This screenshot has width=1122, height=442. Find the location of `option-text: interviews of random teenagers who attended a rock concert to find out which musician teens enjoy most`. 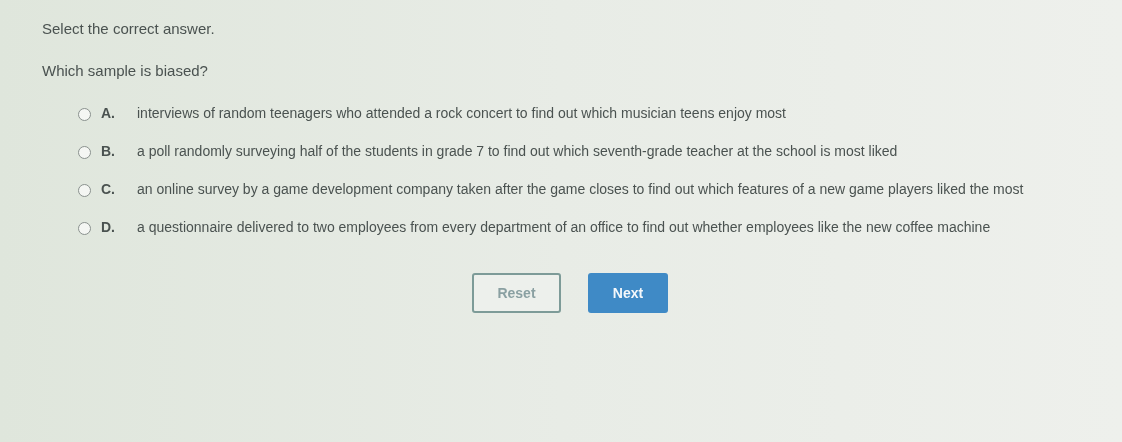

option-text: interviews of random teenagers who attended a rock concert to find out which musician teens enjoy most is located at coordinates (462, 113).